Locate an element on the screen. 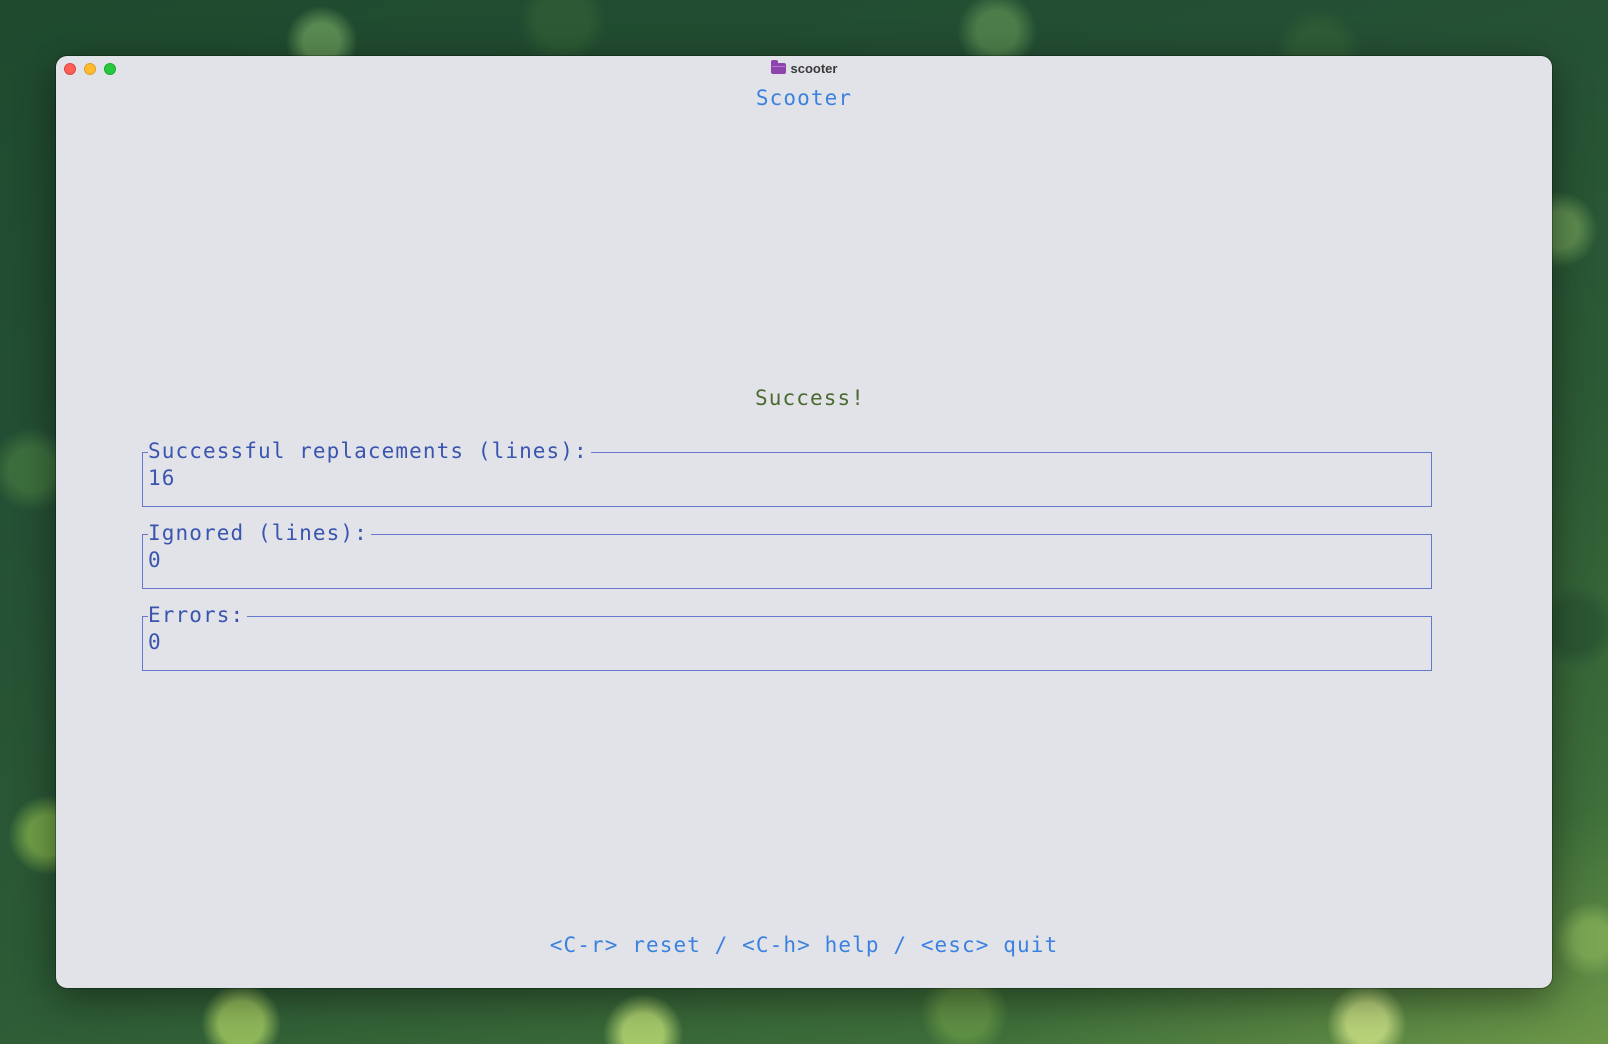  title-bar: scooter is located at coordinates (804, 70).